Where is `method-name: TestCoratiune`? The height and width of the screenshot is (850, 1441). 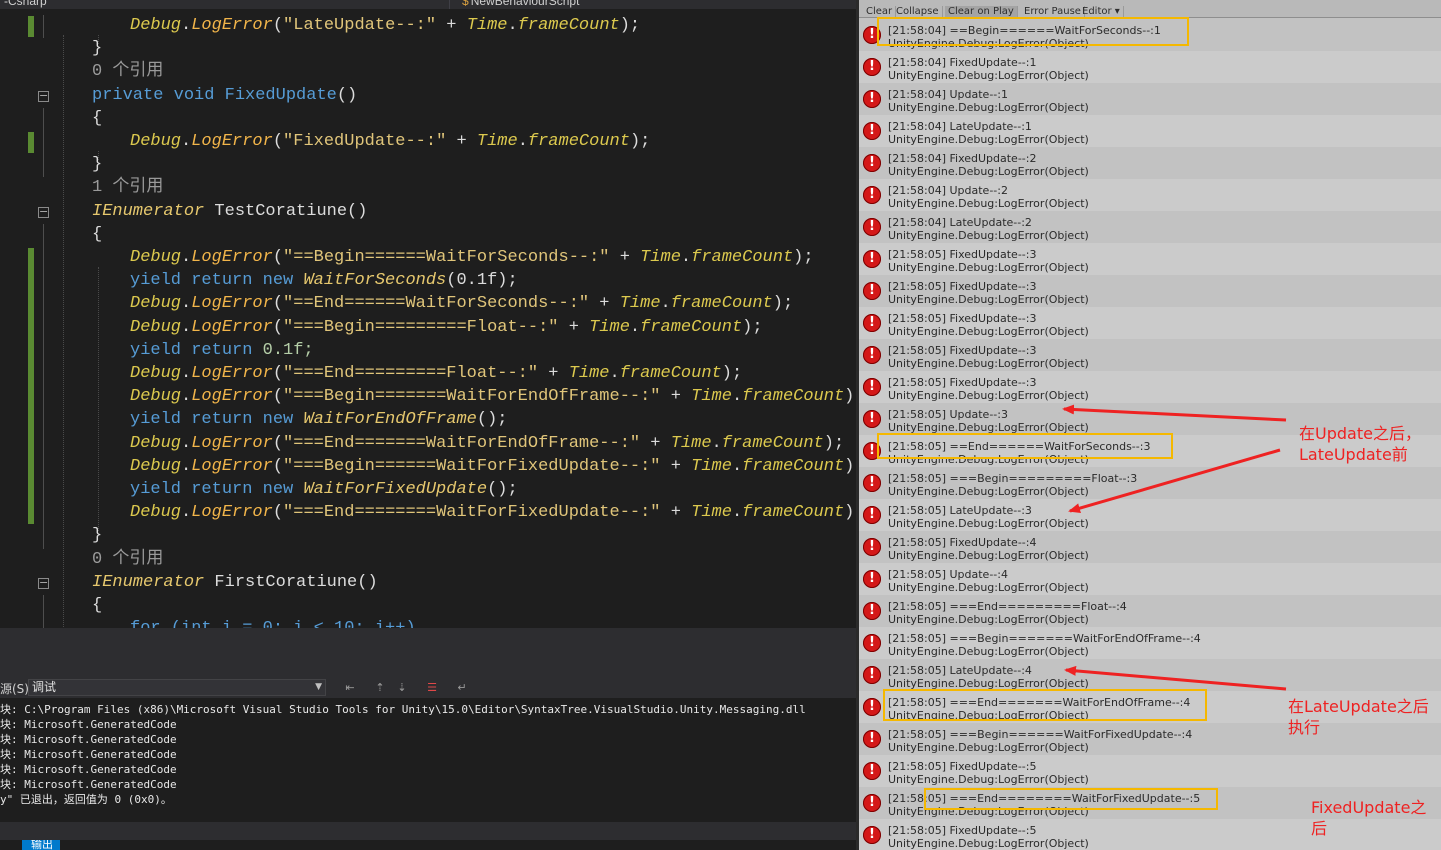 method-name: TestCoratiune is located at coordinates (281, 211).